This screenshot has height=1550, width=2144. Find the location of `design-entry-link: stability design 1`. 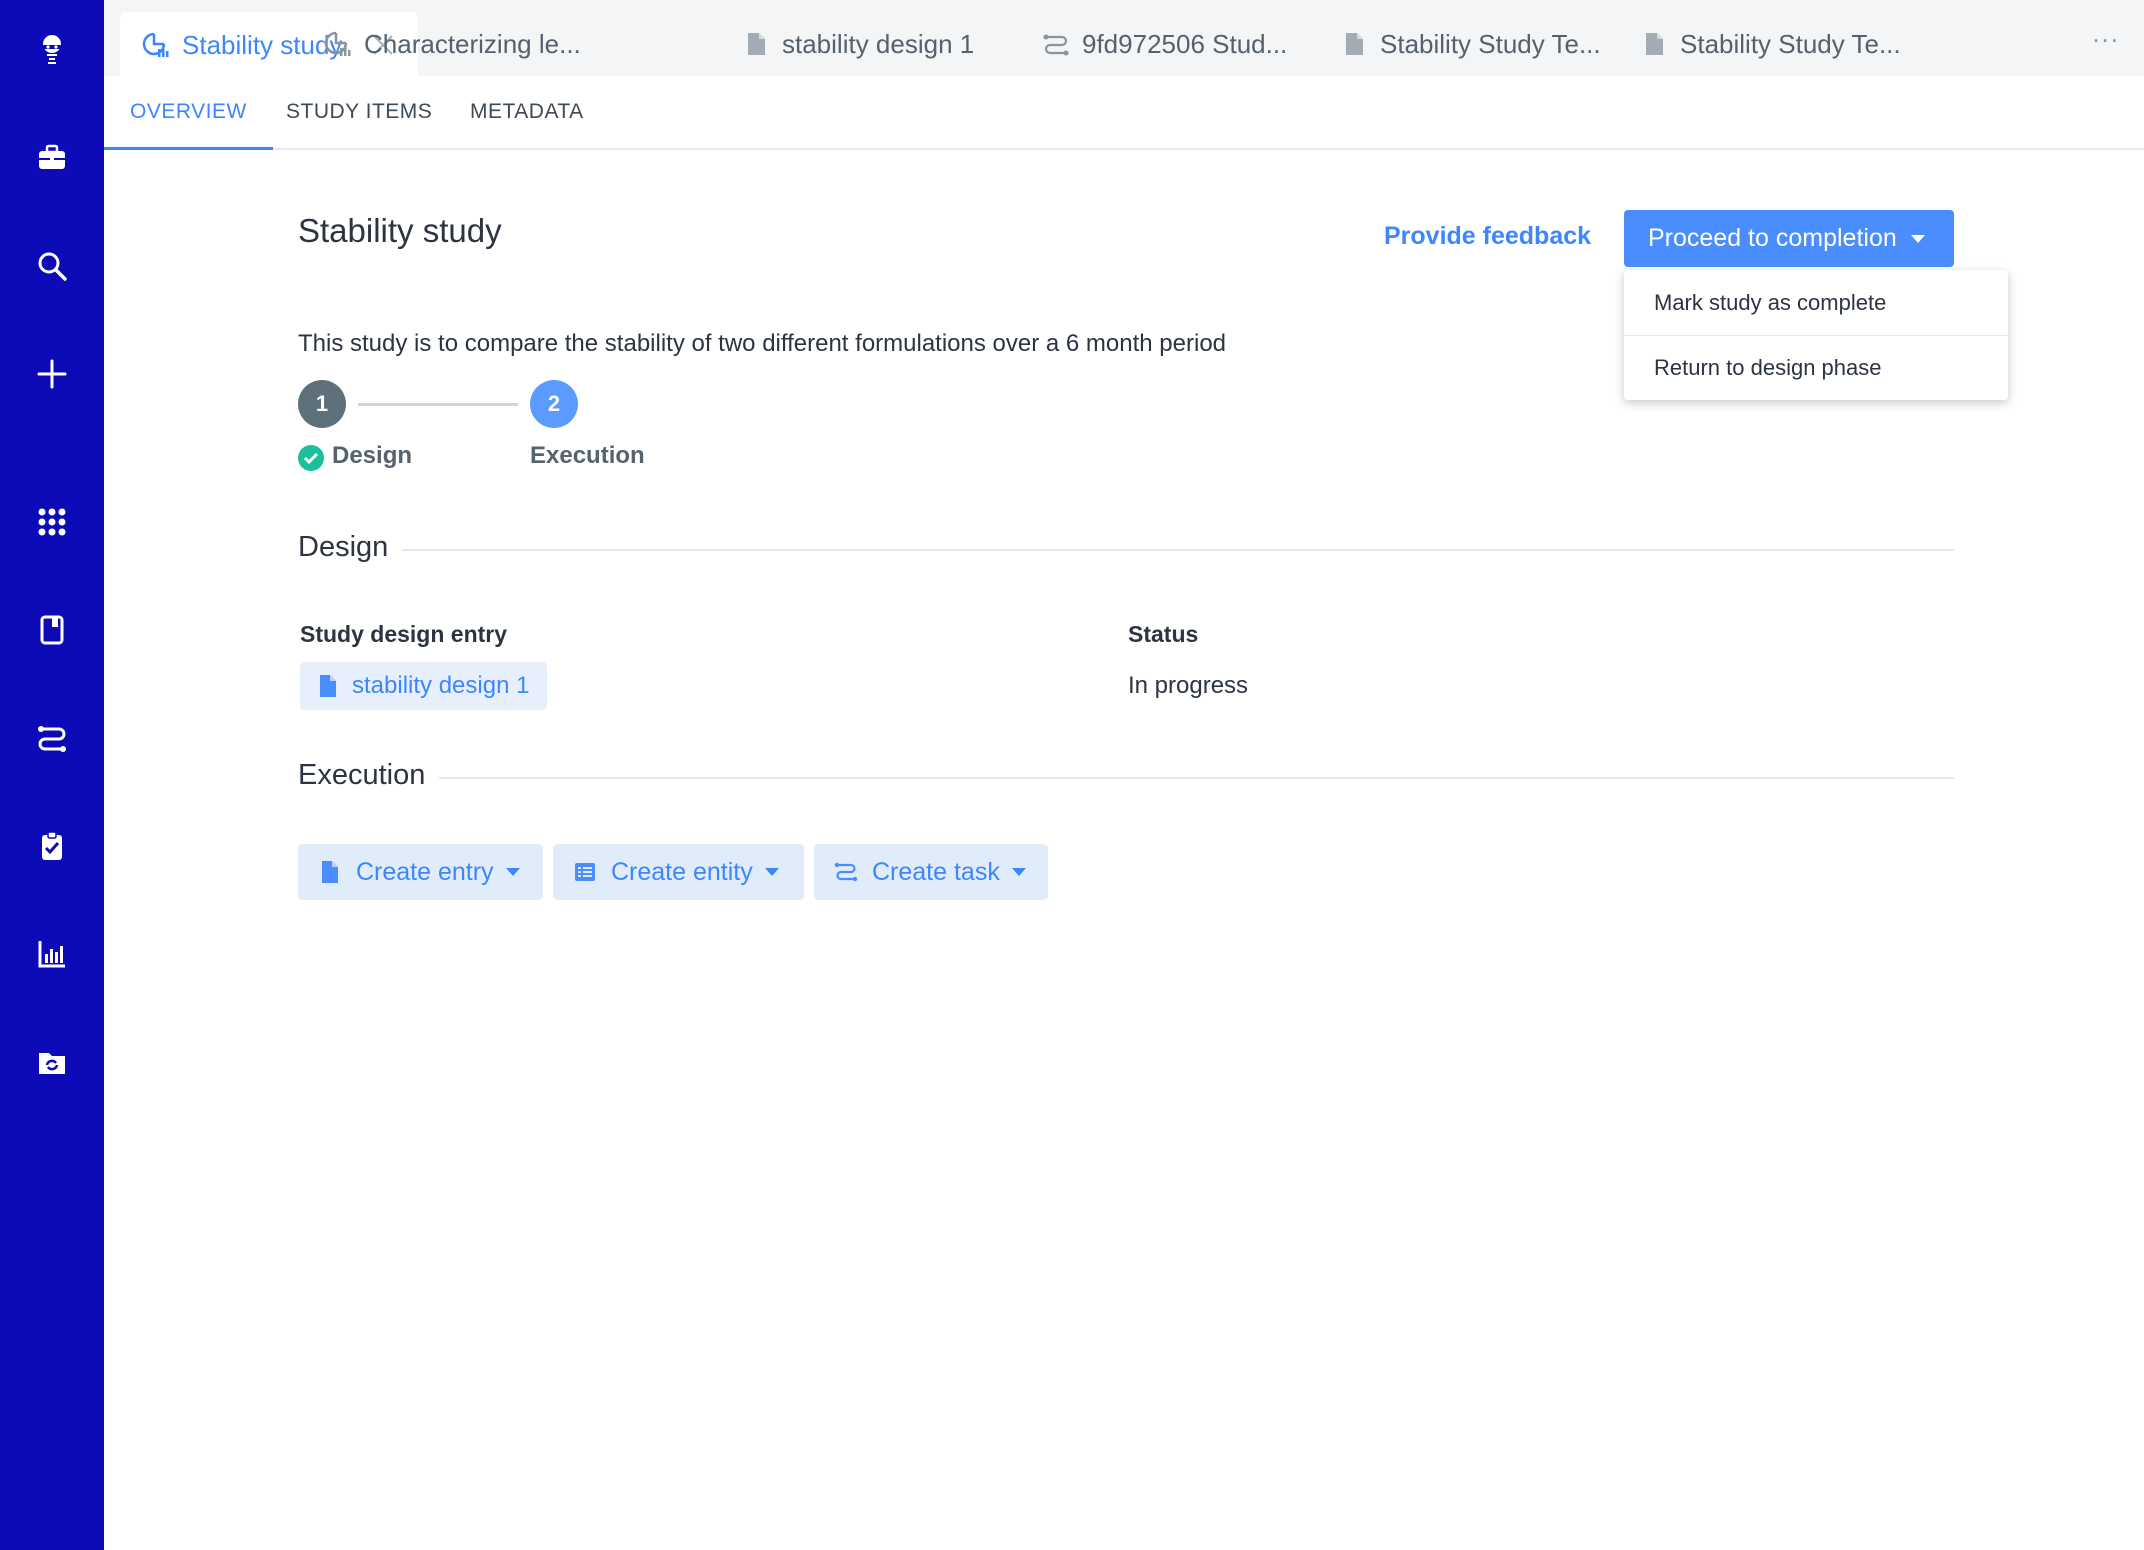

design-entry-link: stability design 1 is located at coordinates (424, 686).